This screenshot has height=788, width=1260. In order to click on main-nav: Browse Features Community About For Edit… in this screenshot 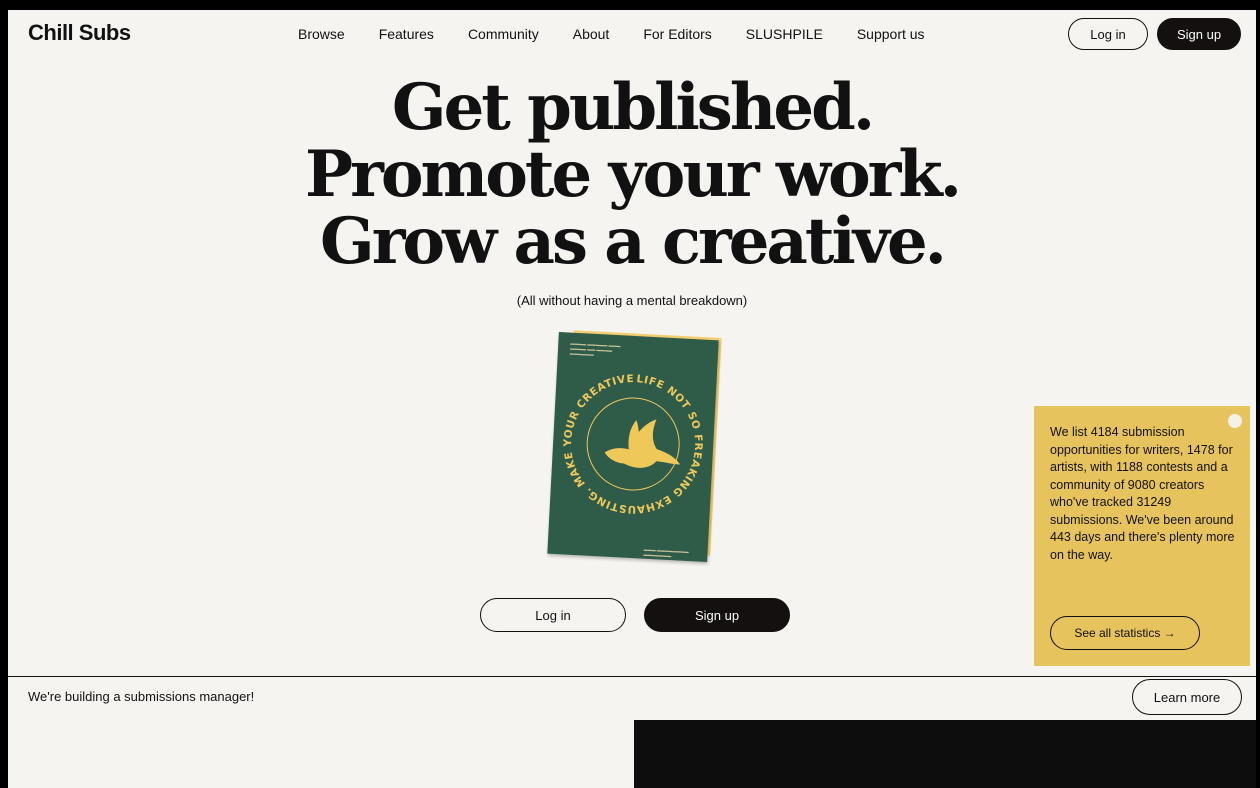, I will do `click(628, 34)`.